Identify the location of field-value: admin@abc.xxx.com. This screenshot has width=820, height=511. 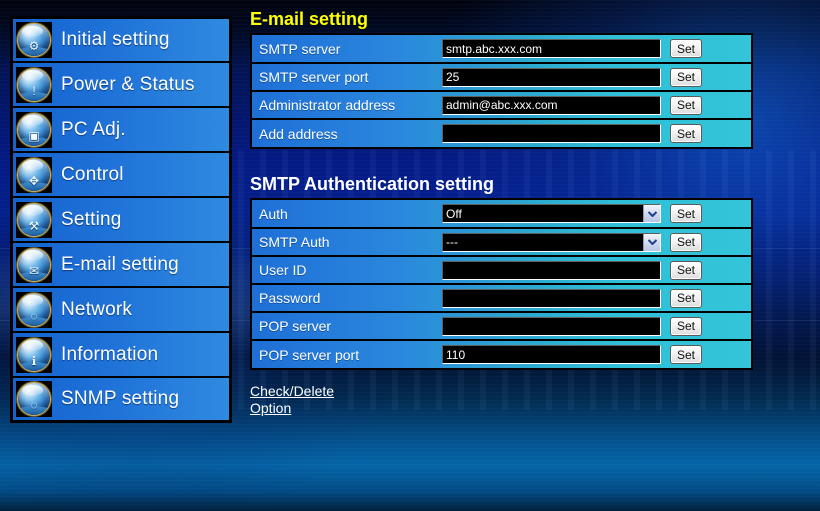
(502, 105).